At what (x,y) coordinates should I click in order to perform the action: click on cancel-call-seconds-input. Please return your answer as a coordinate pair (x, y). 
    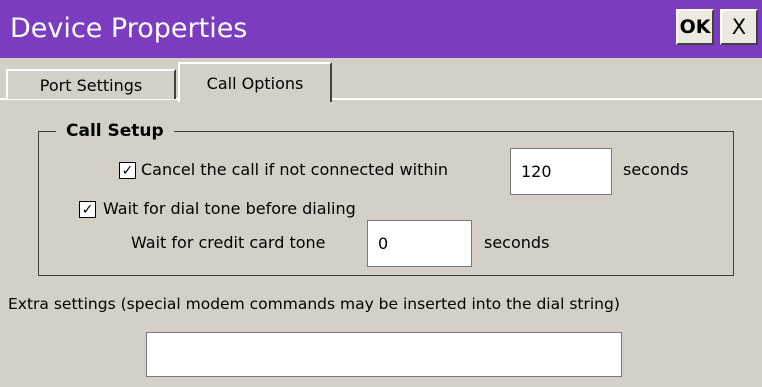
    Looking at the image, I should click on (561, 171).